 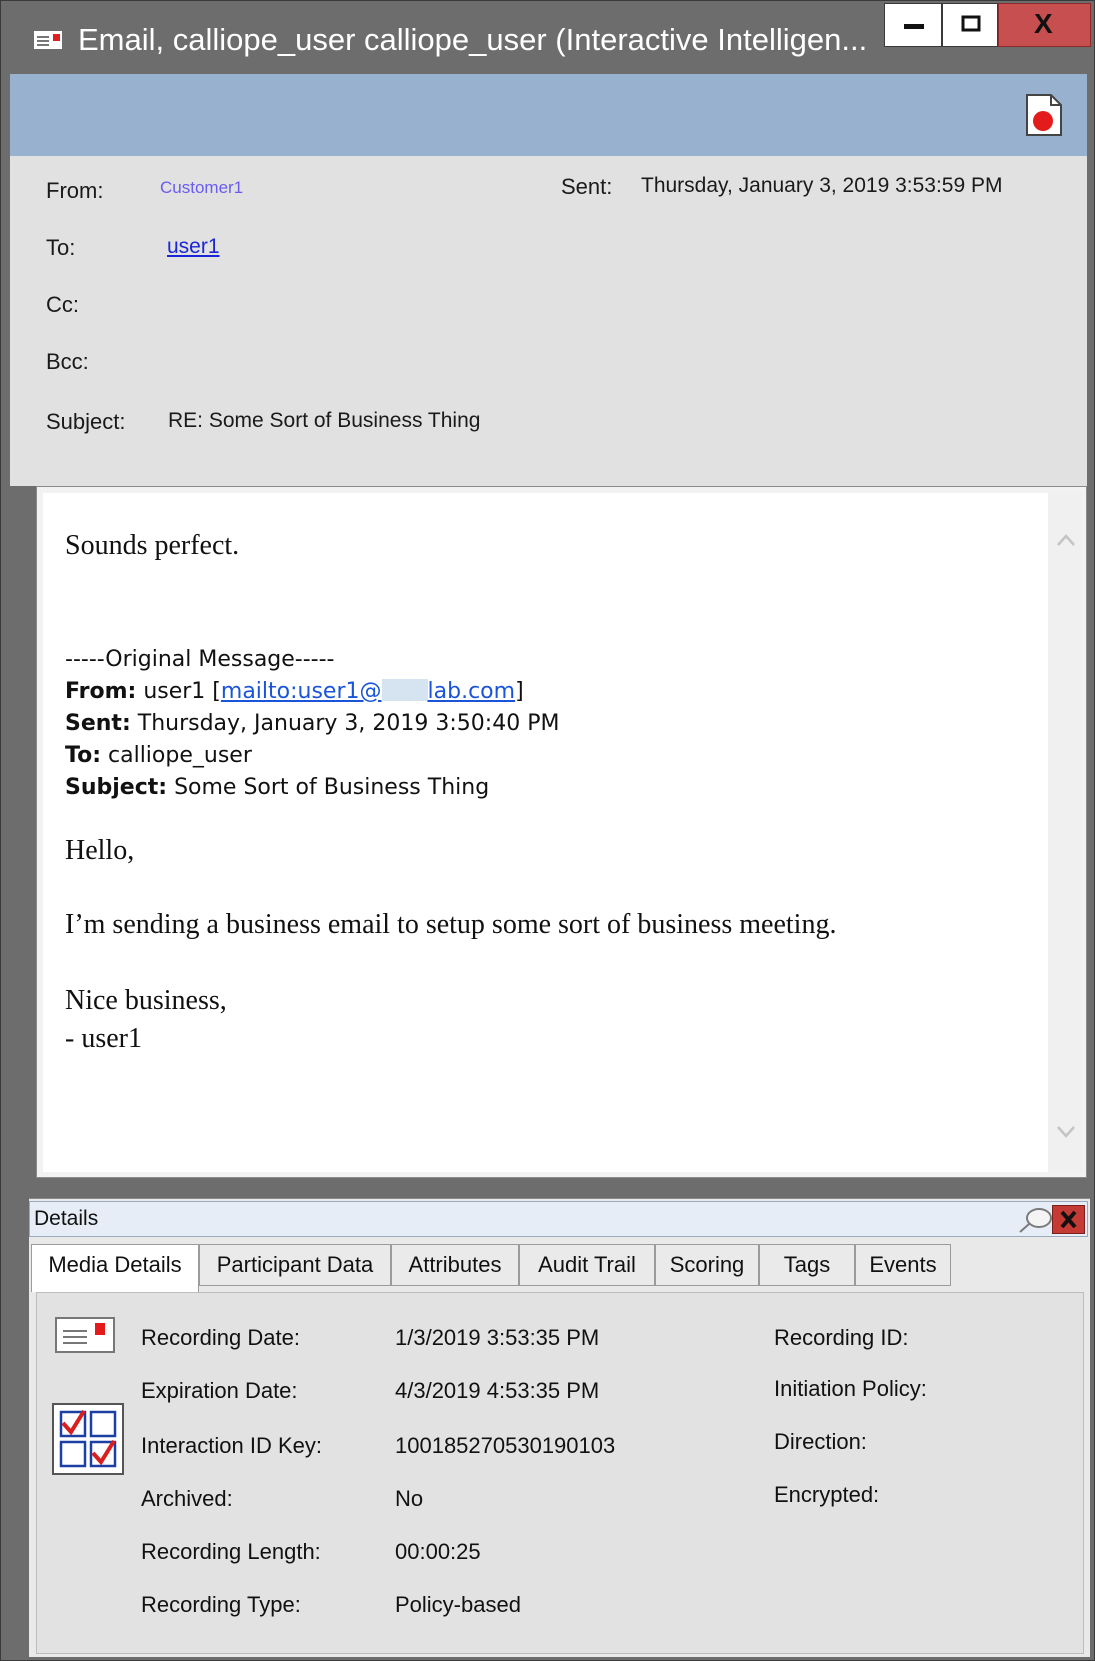 What do you see at coordinates (548, 115) in the screenshot?
I see `toolbar-band` at bounding box center [548, 115].